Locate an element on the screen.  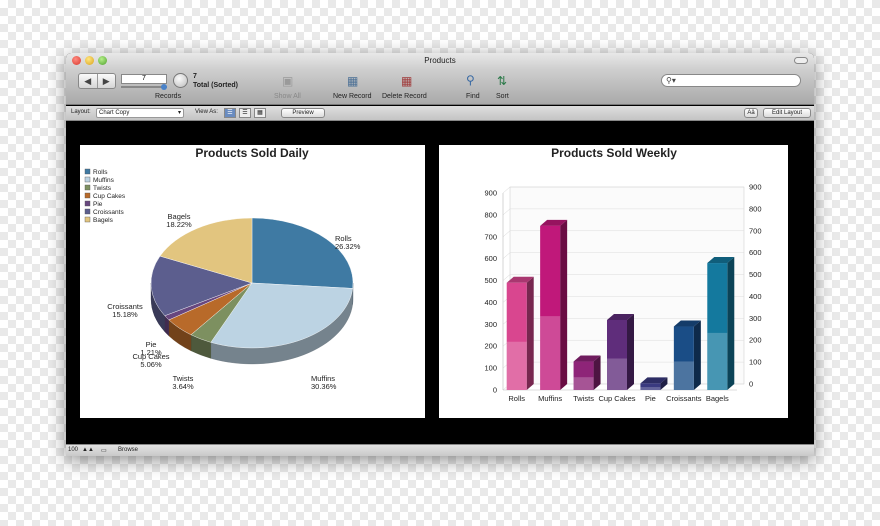
legend-swatch-croissants is located at coordinates (87, 211).